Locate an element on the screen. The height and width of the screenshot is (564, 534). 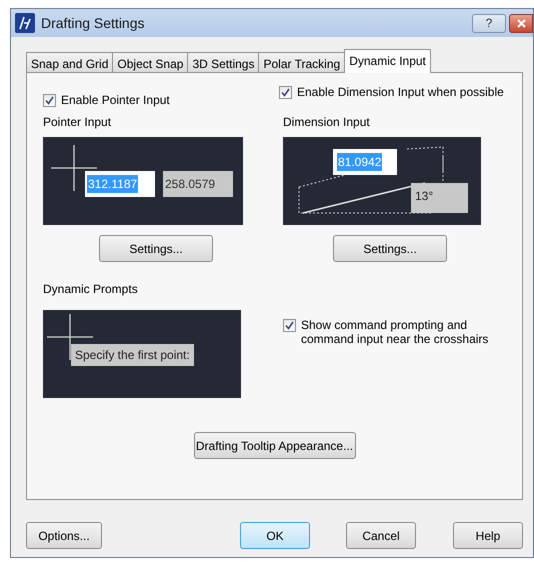
checkbox-label: Show command prompting and command input near the crosshairs is located at coordinates (395, 332).